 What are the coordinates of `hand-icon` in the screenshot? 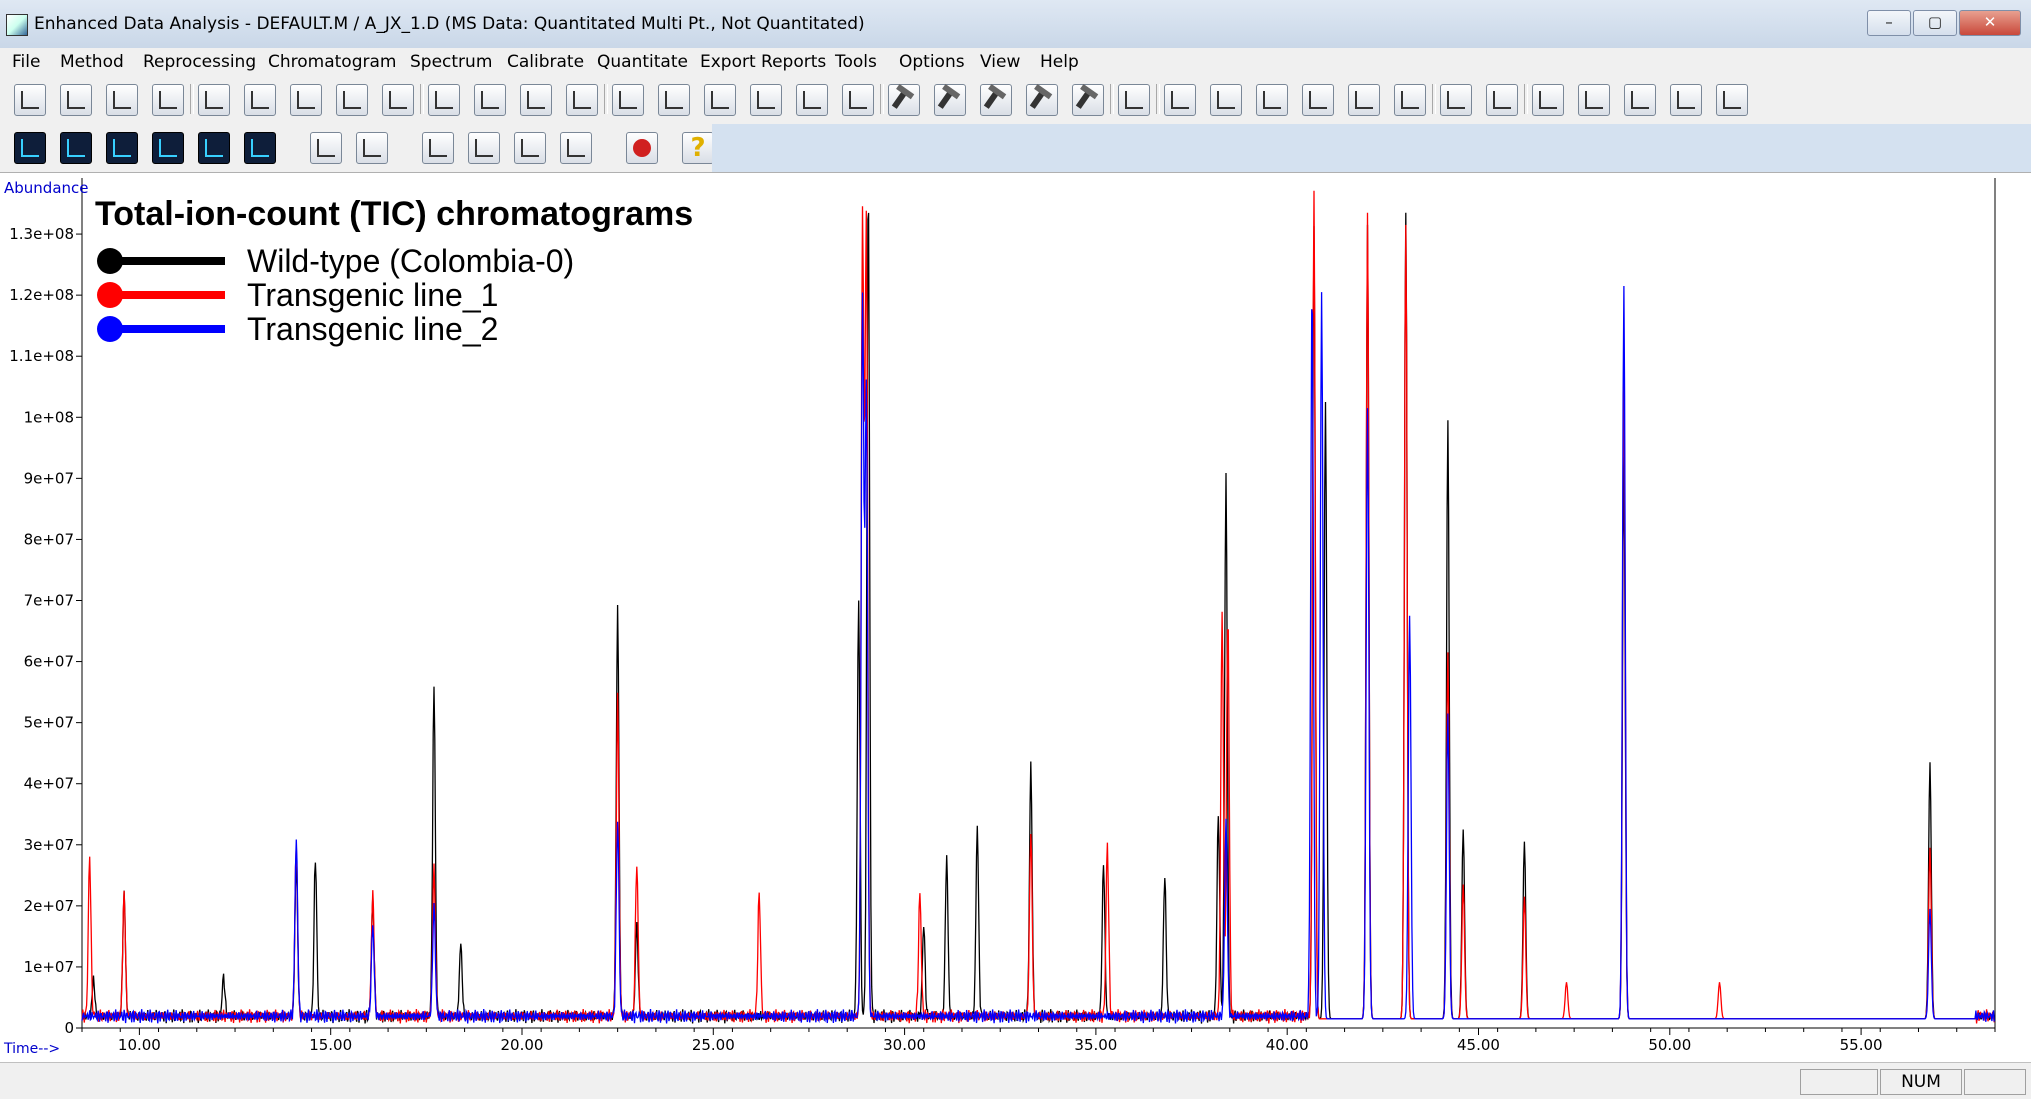 It's located at (484, 148).